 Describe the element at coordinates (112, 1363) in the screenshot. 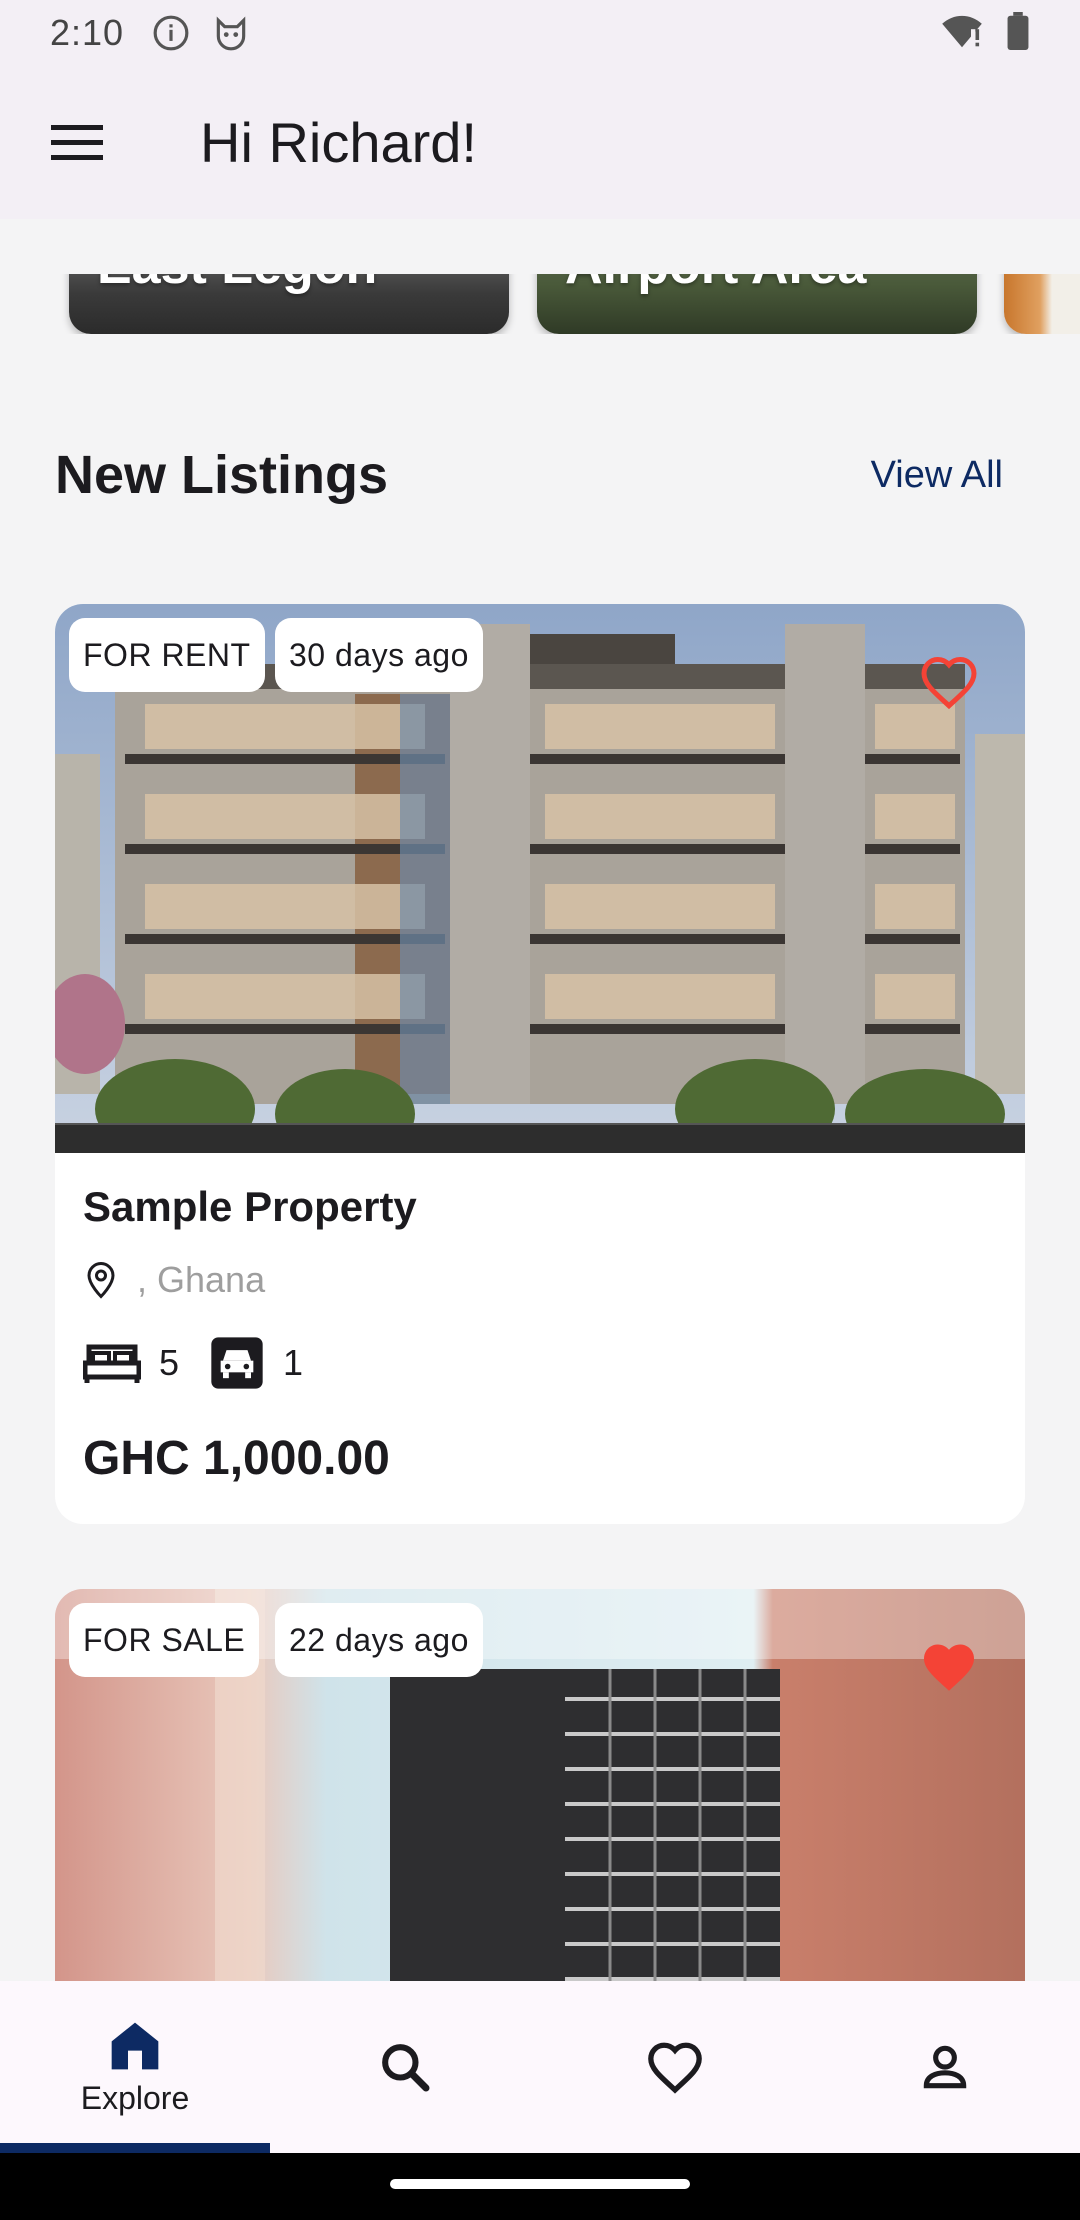

I see `bed-icon` at that location.